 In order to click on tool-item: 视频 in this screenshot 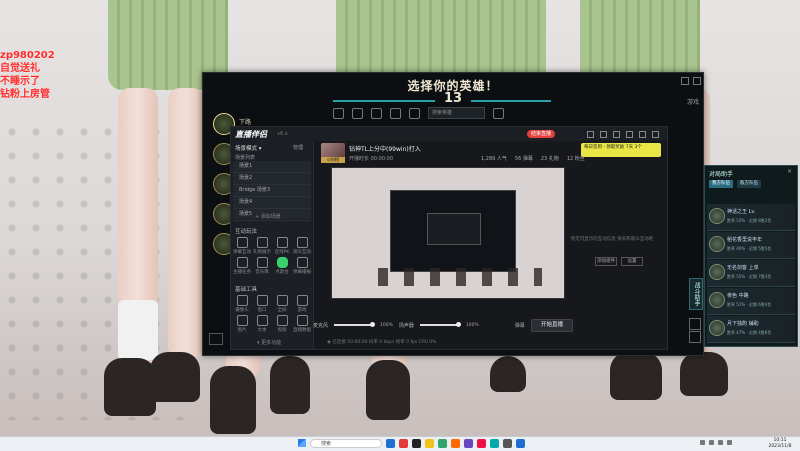, I will do `click(282, 324)`.